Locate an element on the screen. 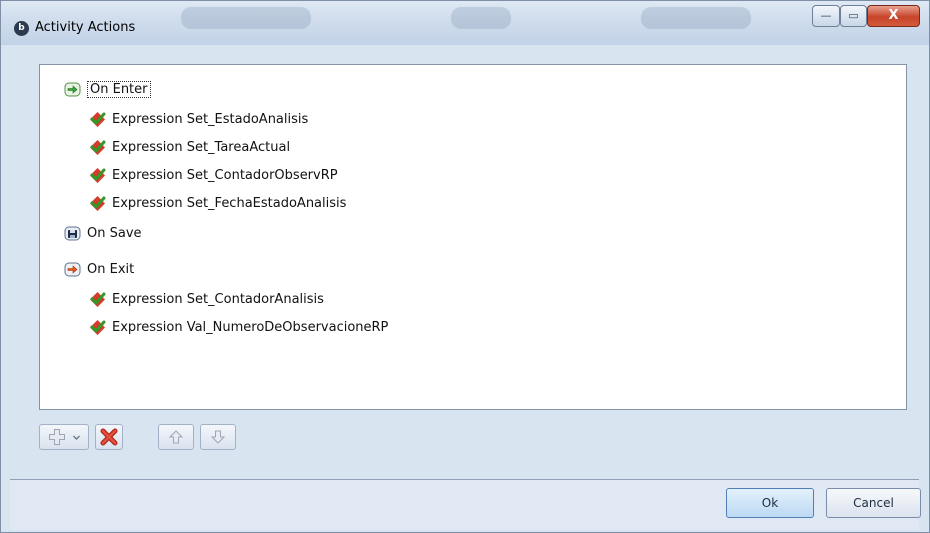 This screenshot has height=533, width=930. exit-arrow-icon is located at coordinates (72, 269).